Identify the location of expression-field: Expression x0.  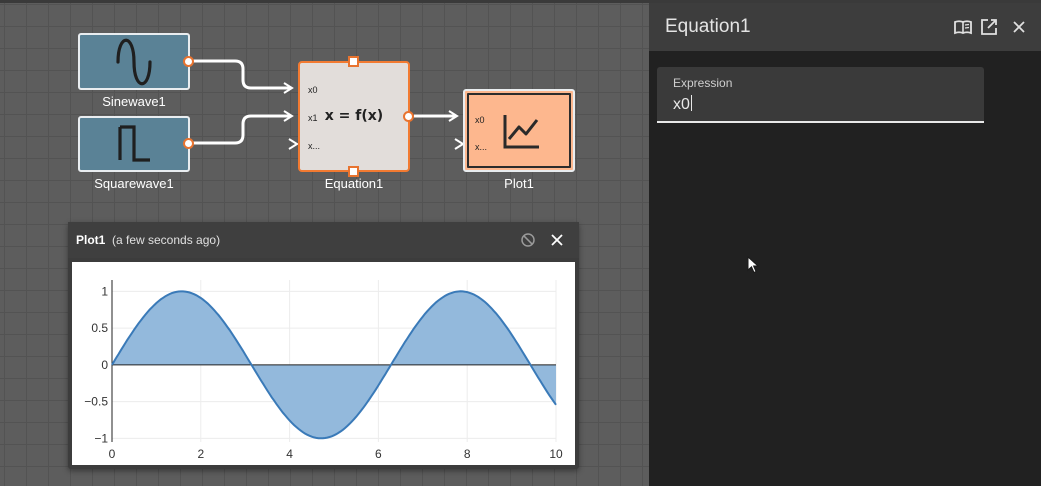
(820, 95).